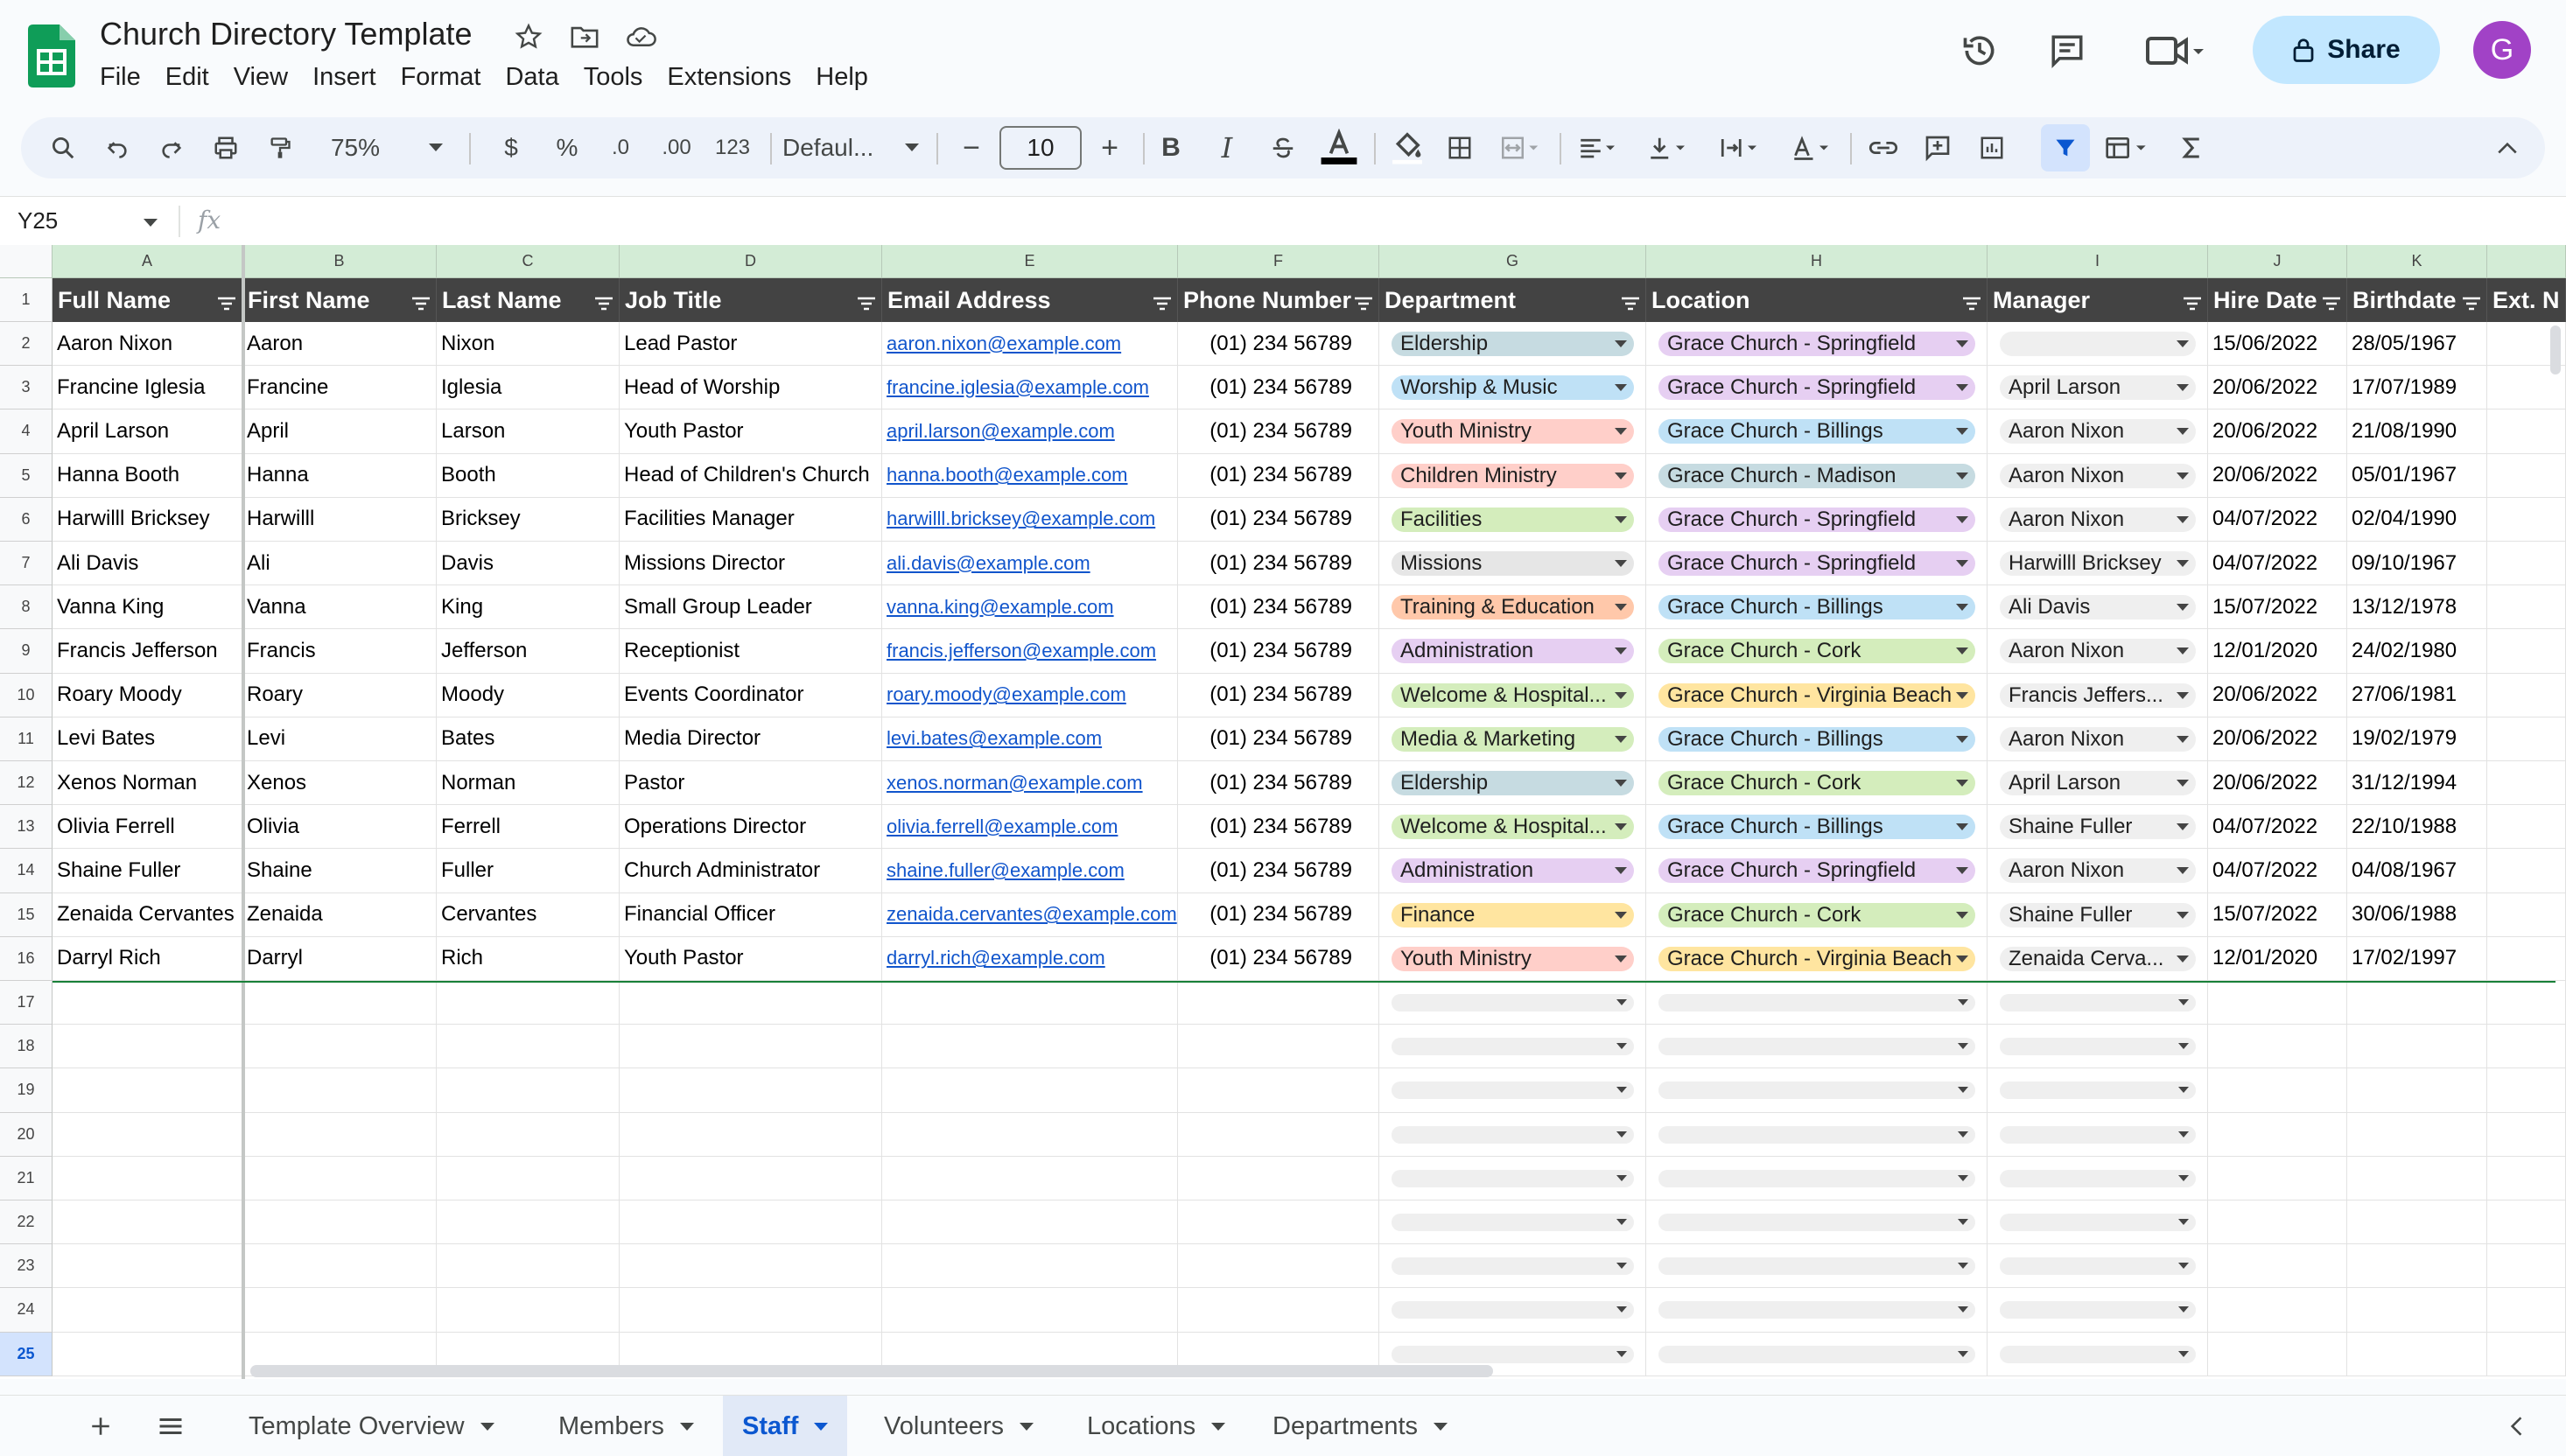 The image size is (2566, 1456). Describe the element at coordinates (1513, 475) in the screenshot. I see `department-dropdown-chip: Children Ministry` at that location.